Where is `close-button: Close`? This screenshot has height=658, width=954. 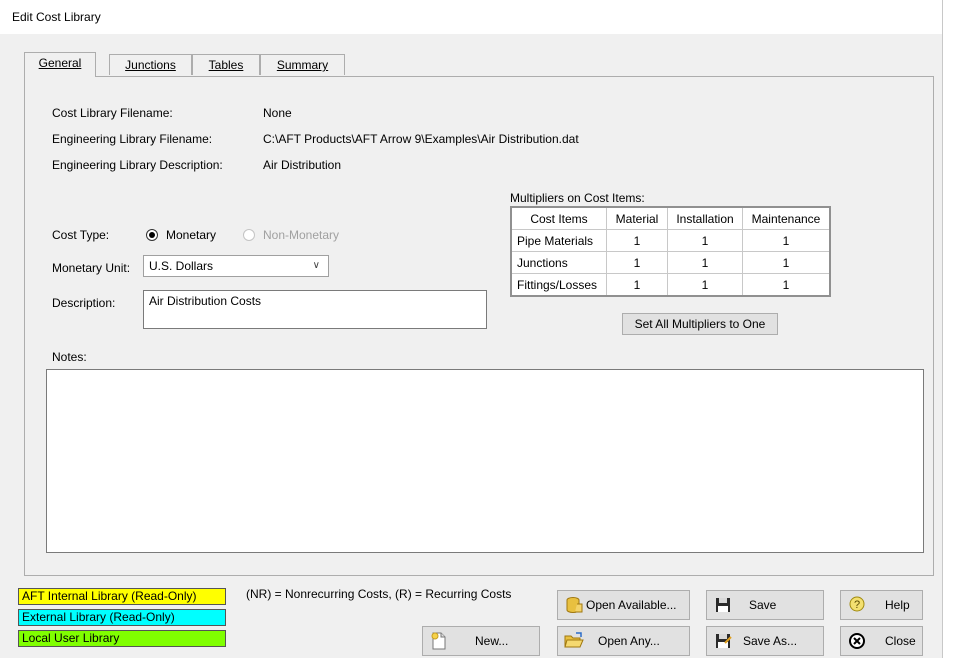 close-button: Close is located at coordinates (881, 641).